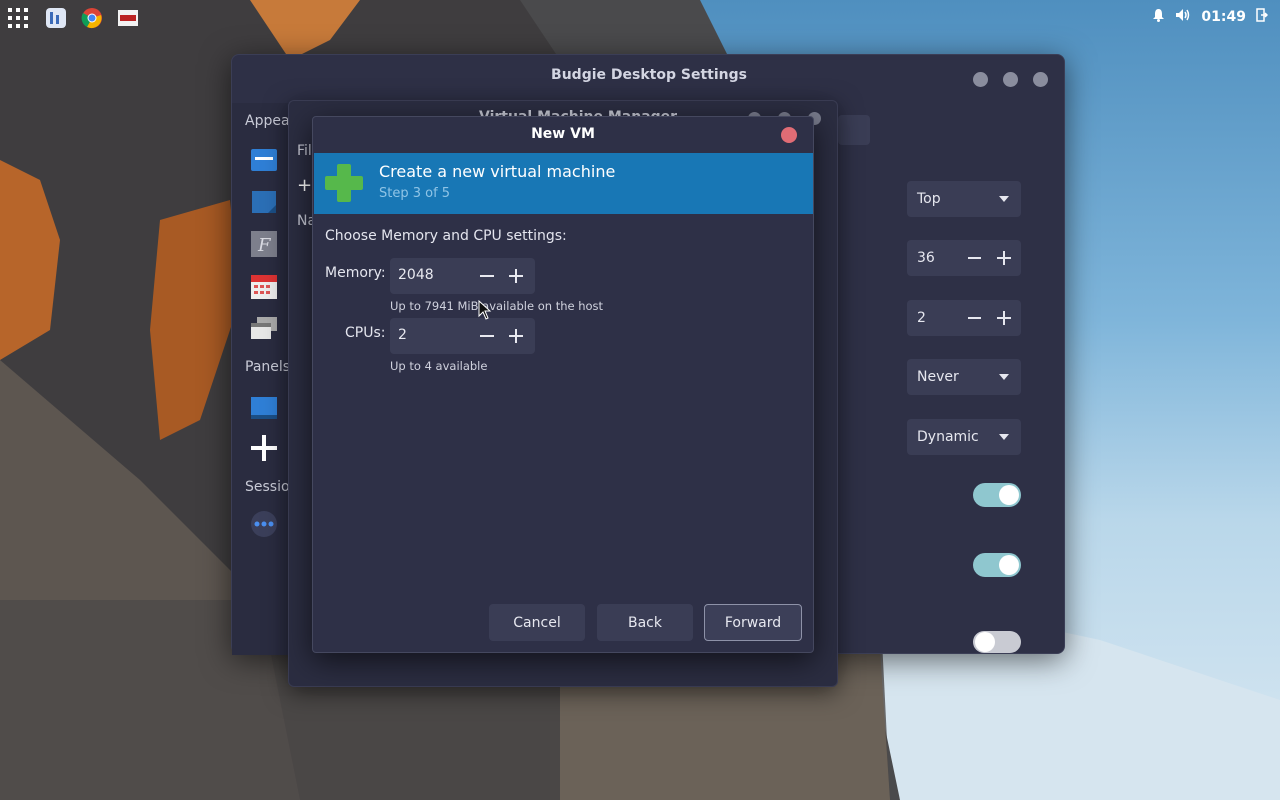 Image resolution: width=1280 pixels, height=800 pixels. I want to click on sidebar-section-panels: Panels, so click(268, 367).